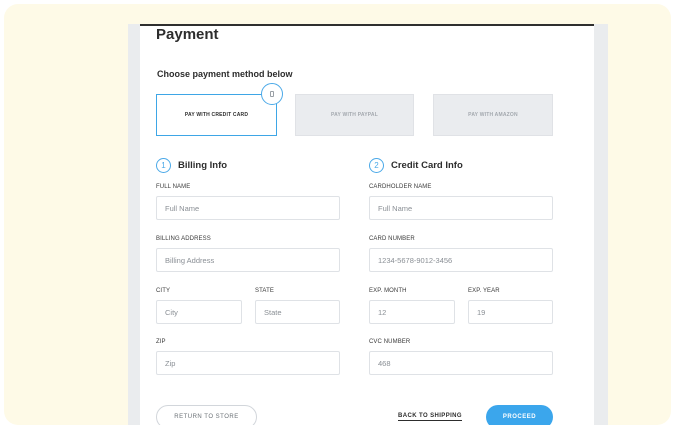  I want to click on billing-info-title: Billing Info, so click(203, 165).